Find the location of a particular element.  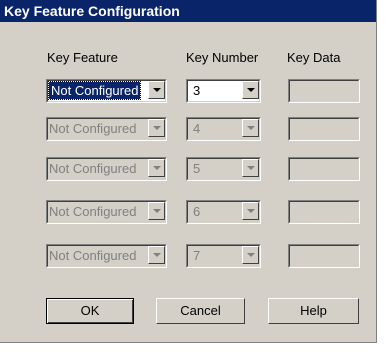

key-number-select: 7 is located at coordinates (223, 256).